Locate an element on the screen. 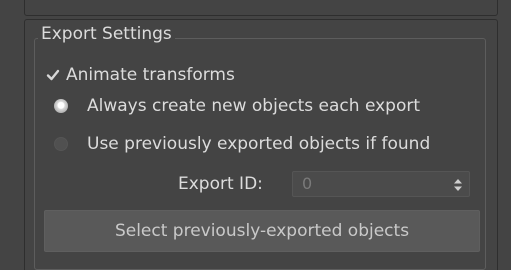 This screenshot has width=511, height=270. radio-use-previous-label: Use previously exported objects if found is located at coordinates (259, 144).